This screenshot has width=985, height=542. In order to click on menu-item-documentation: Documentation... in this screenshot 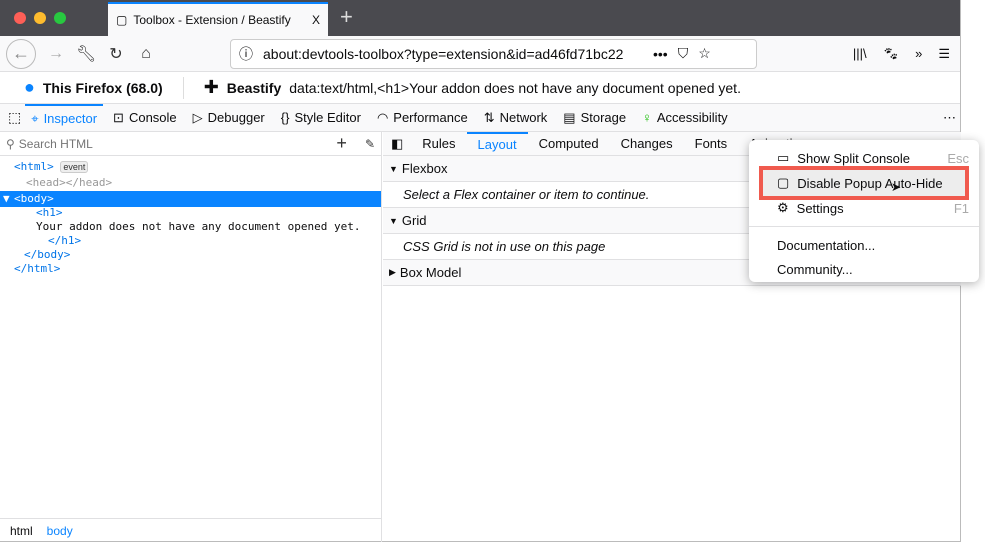, I will do `click(864, 245)`.